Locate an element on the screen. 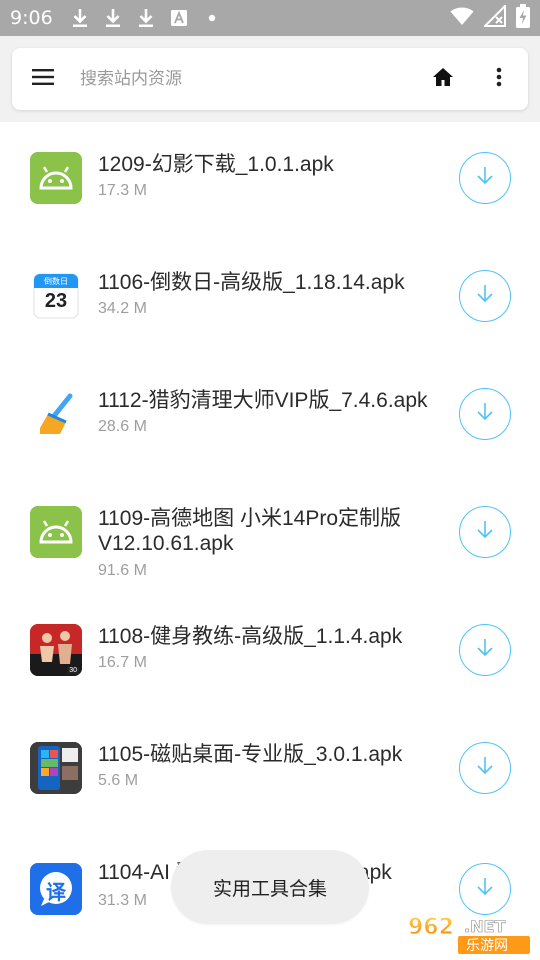  countdown-icon: 倒数日 23 is located at coordinates (56, 296).